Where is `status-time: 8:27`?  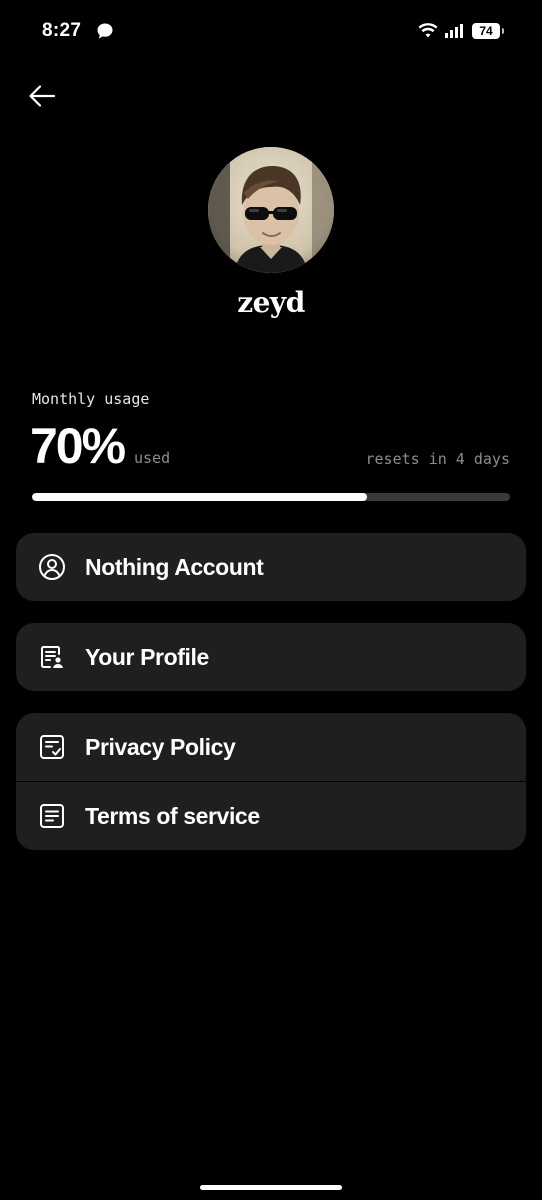 status-time: 8:27 is located at coordinates (62, 30).